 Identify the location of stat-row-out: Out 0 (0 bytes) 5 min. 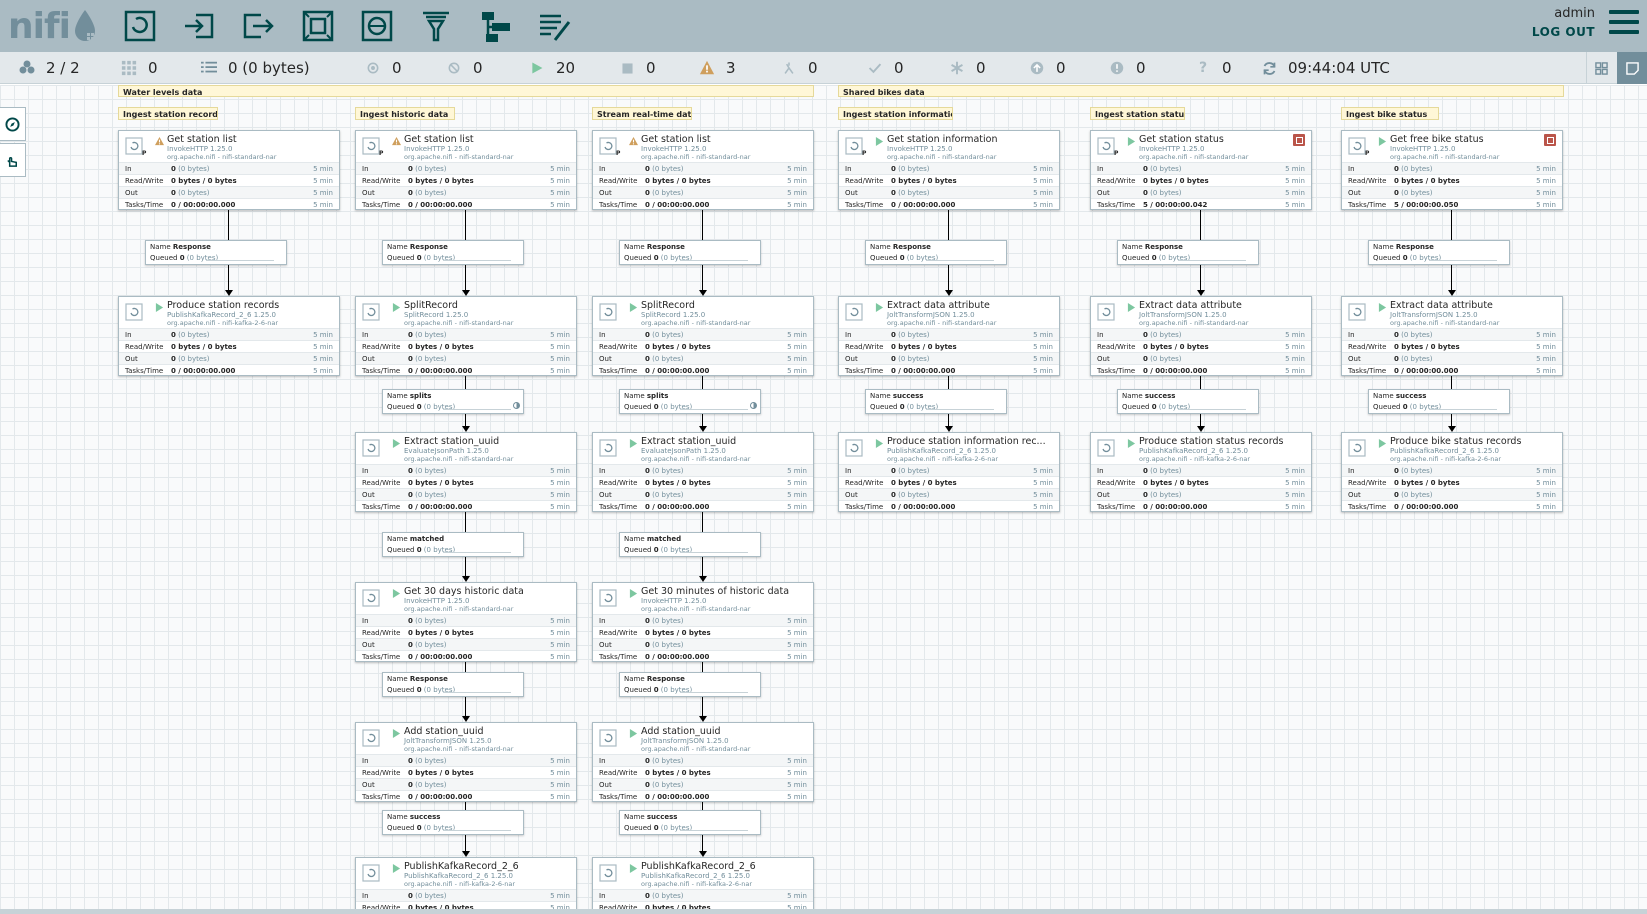
(703, 644).